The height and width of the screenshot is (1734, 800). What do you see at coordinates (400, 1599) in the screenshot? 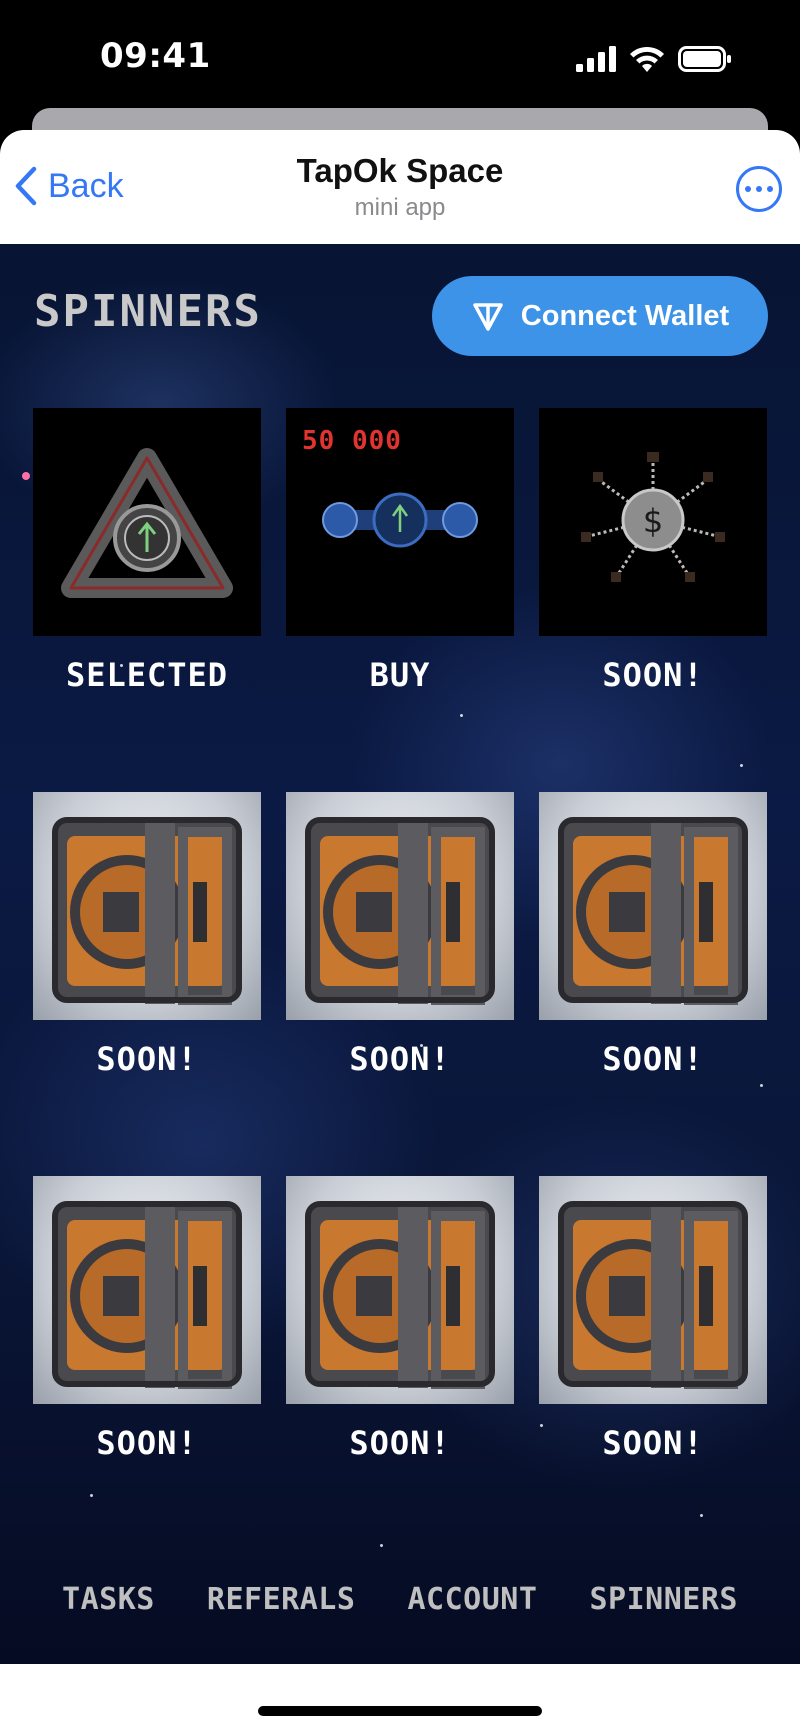
I see `bottom-nav: TASKS REFERALS ACCOUNT SPINNERS` at bounding box center [400, 1599].